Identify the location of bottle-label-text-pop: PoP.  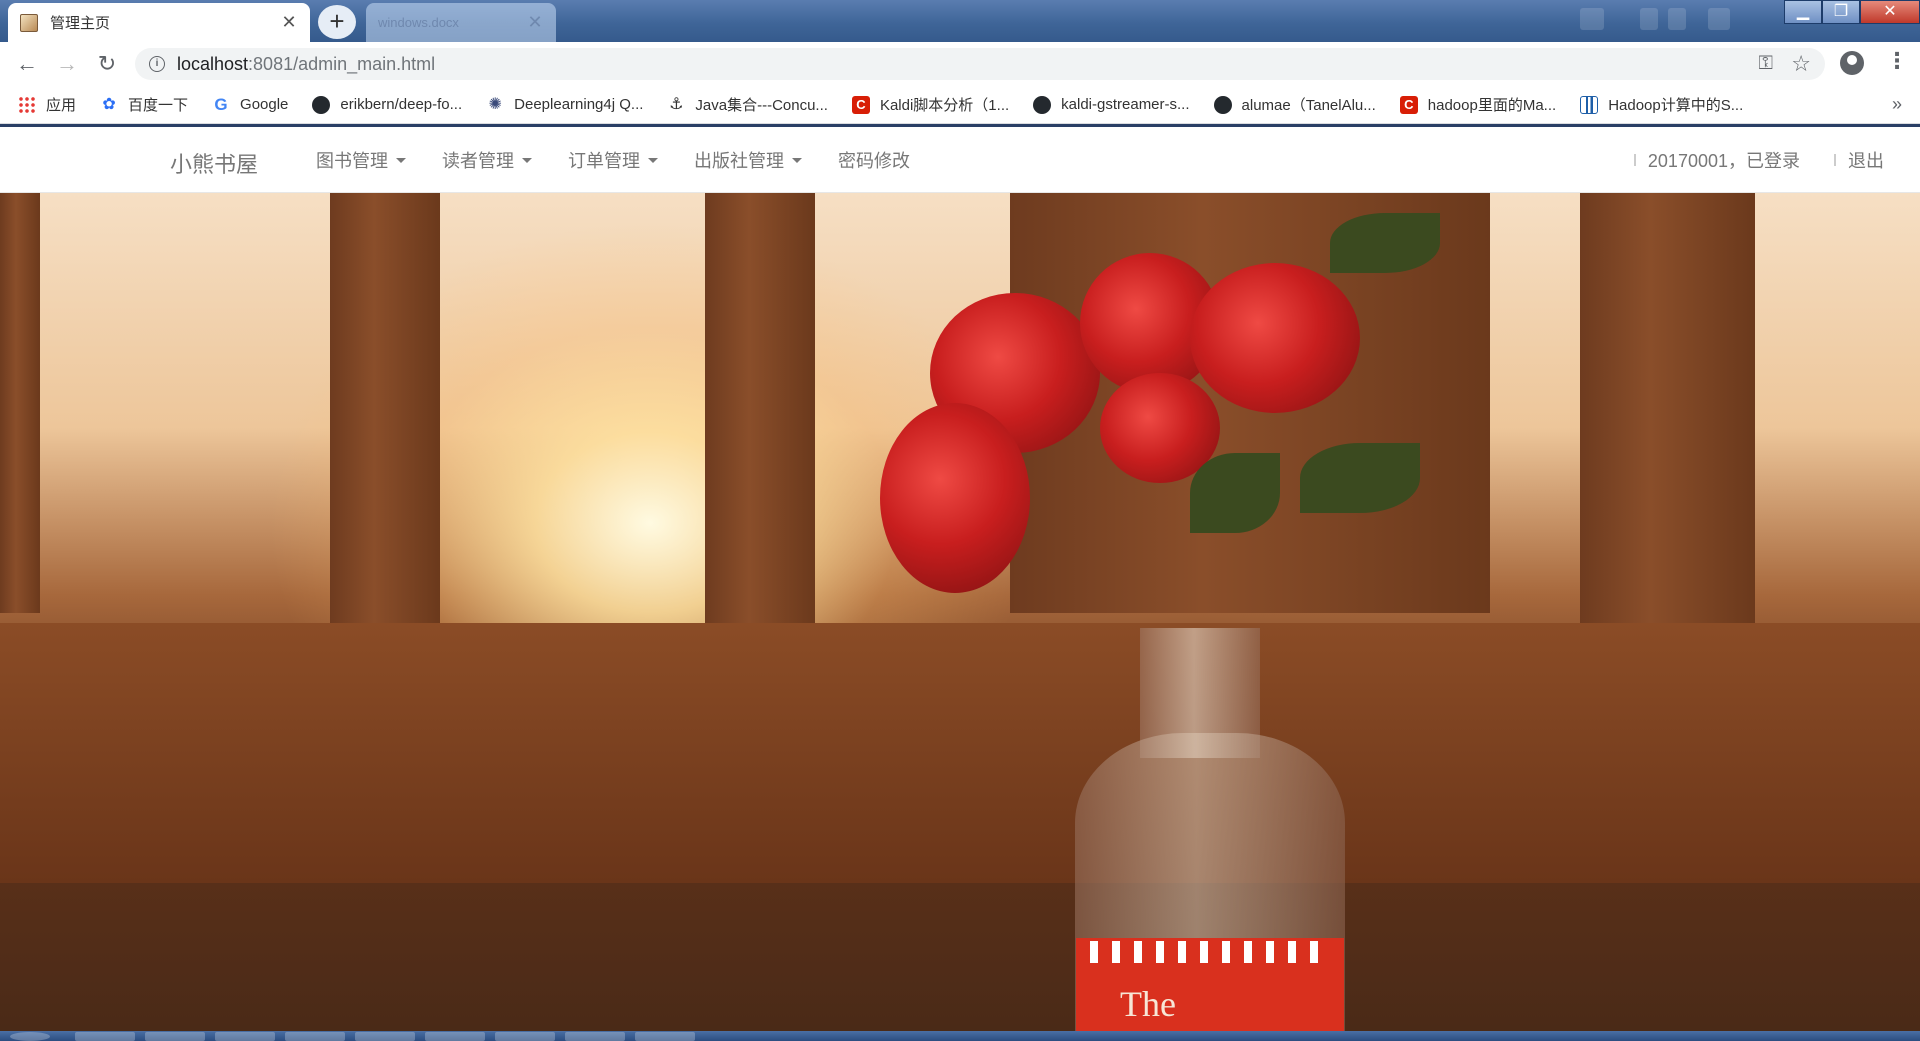
(1187, 1027).